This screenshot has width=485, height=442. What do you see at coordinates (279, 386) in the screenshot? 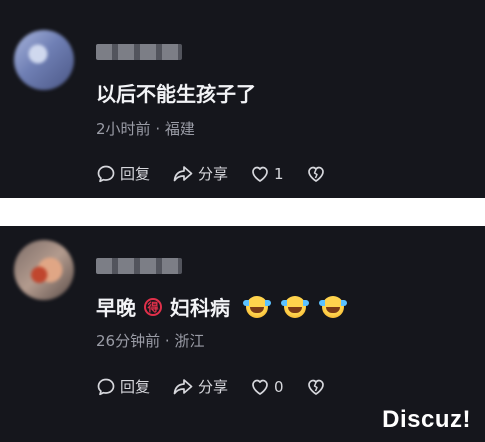
I see `like-count: 0` at bounding box center [279, 386].